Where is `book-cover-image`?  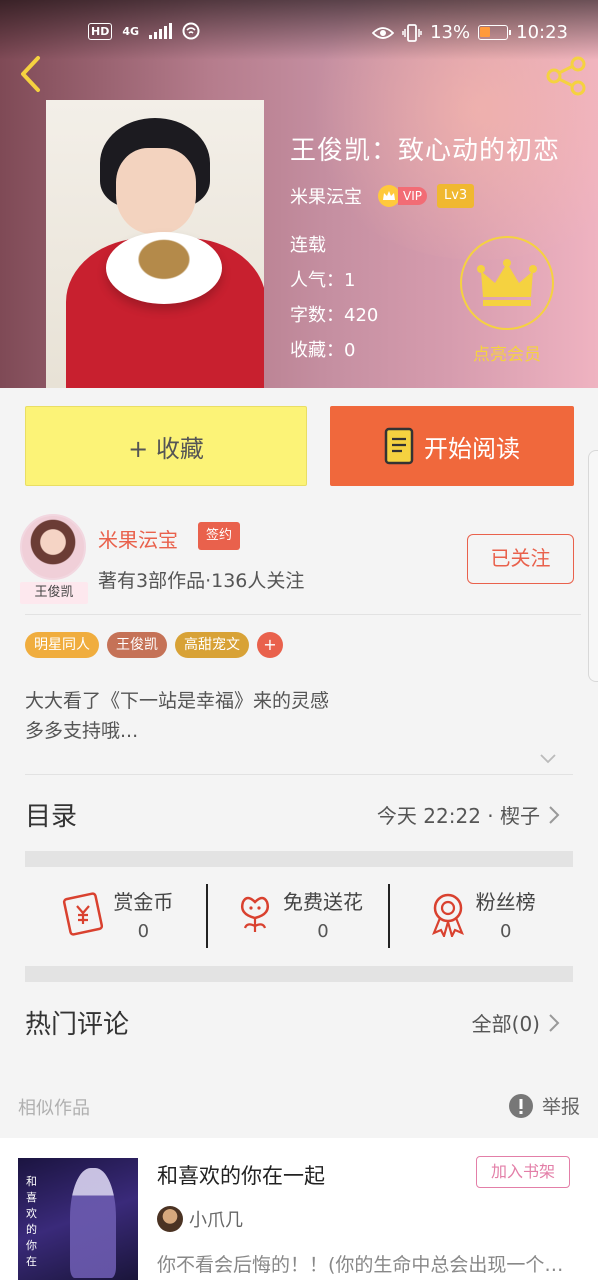
book-cover-image is located at coordinates (155, 244).